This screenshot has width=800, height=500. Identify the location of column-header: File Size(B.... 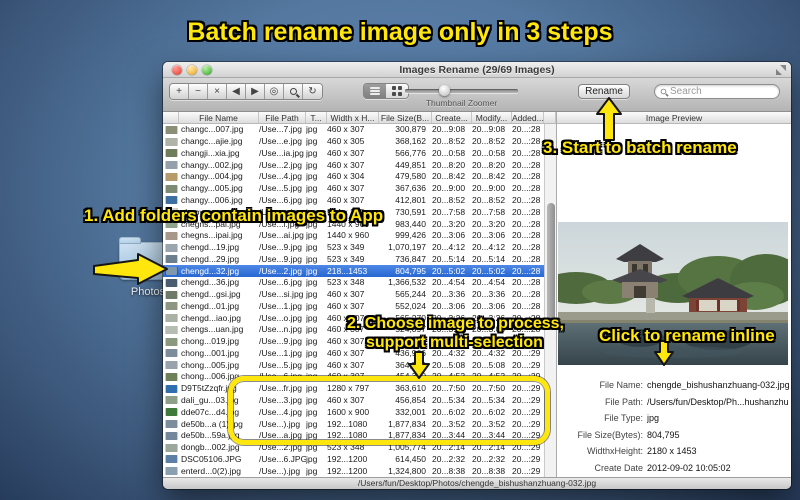
(405, 117).